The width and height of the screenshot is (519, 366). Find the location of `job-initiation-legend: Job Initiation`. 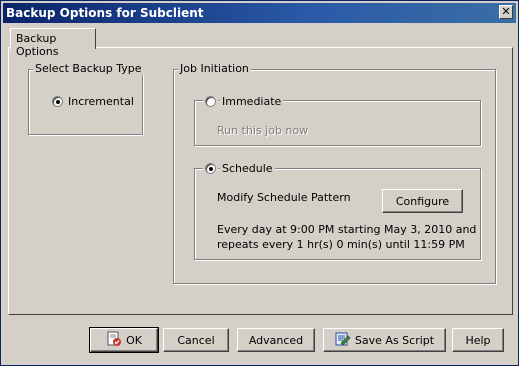

job-initiation-legend: Job Initiation is located at coordinates (214, 68).